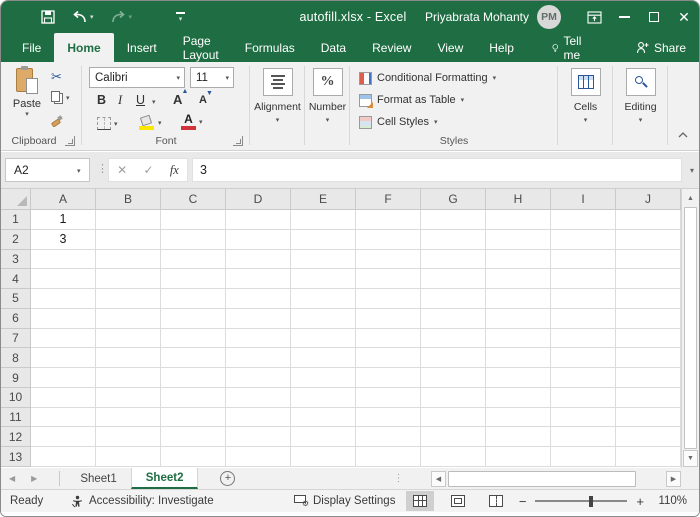 The width and height of the screenshot is (700, 517). I want to click on cell-G1, so click(453, 220).